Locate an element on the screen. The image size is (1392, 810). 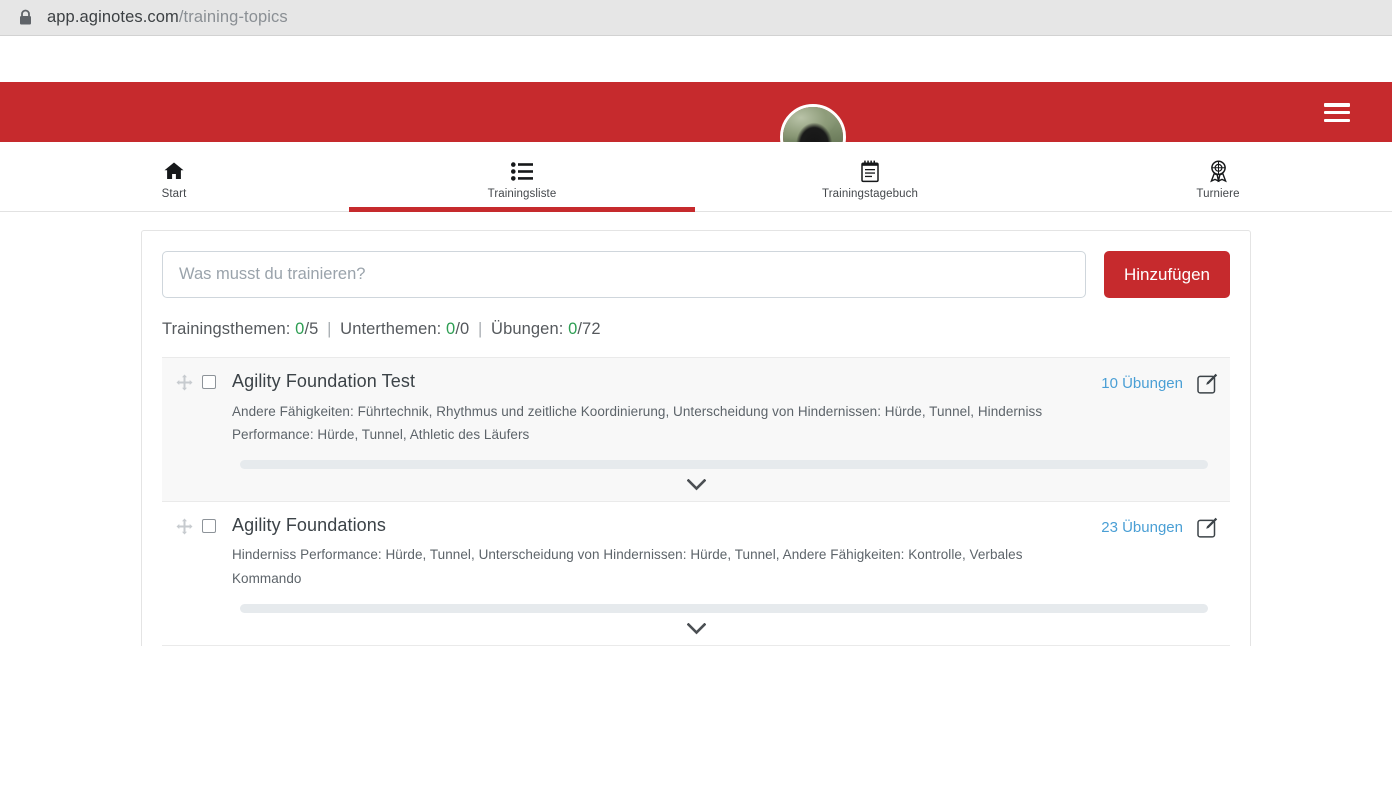
topic-actions-2: 23 Übungen is located at coordinates (1159, 526).